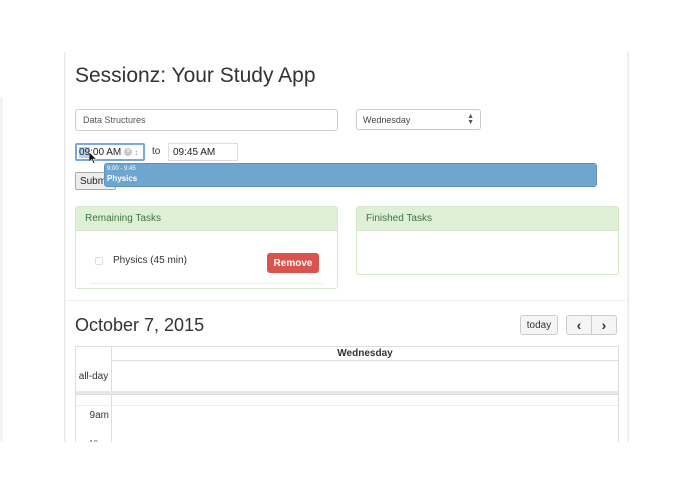  I want to click on remaining-tasks-heading: Remaining Tasks, so click(206, 219).